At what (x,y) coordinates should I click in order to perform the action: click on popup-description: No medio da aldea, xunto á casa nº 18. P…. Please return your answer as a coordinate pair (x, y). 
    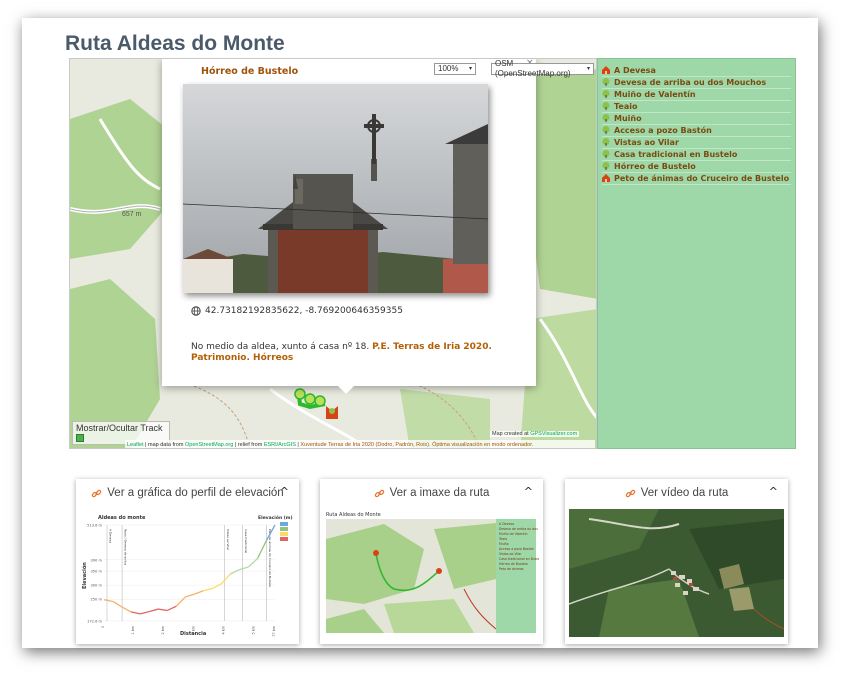
    Looking at the image, I should click on (351, 353).